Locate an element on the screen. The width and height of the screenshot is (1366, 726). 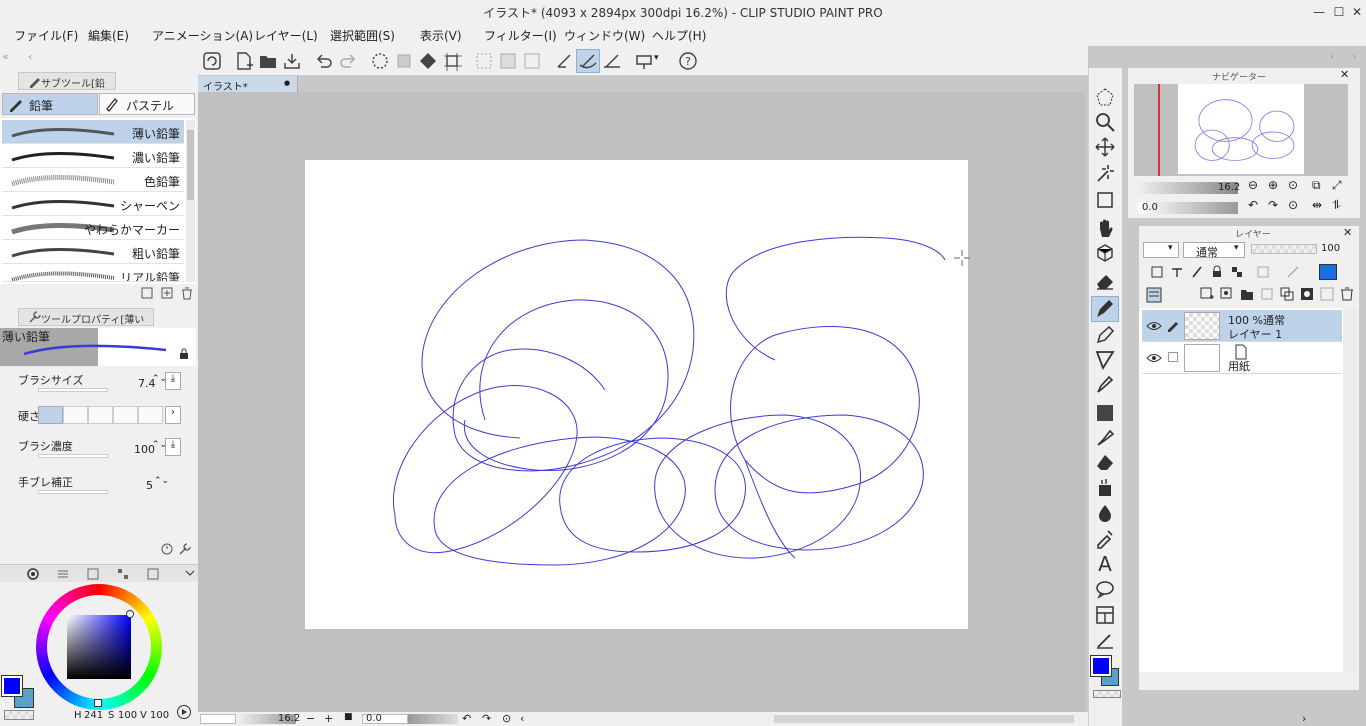
blend-tool-icon is located at coordinates (1105, 513).